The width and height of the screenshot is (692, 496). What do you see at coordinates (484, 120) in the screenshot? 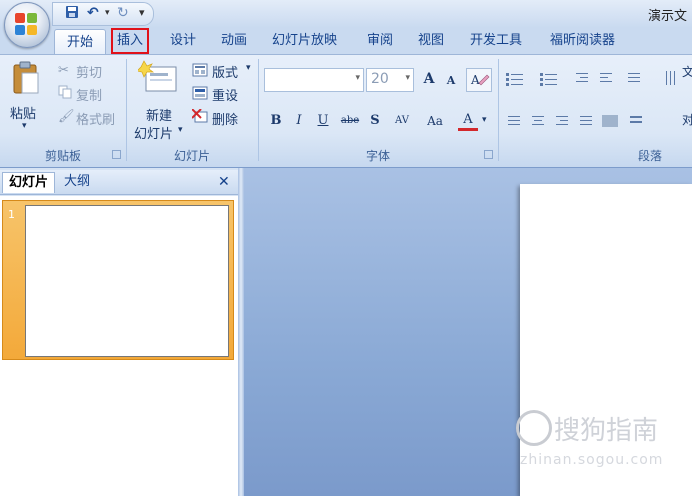
I see `font-color-dropdown-icon: ▾` at bounding box center [484, 120].